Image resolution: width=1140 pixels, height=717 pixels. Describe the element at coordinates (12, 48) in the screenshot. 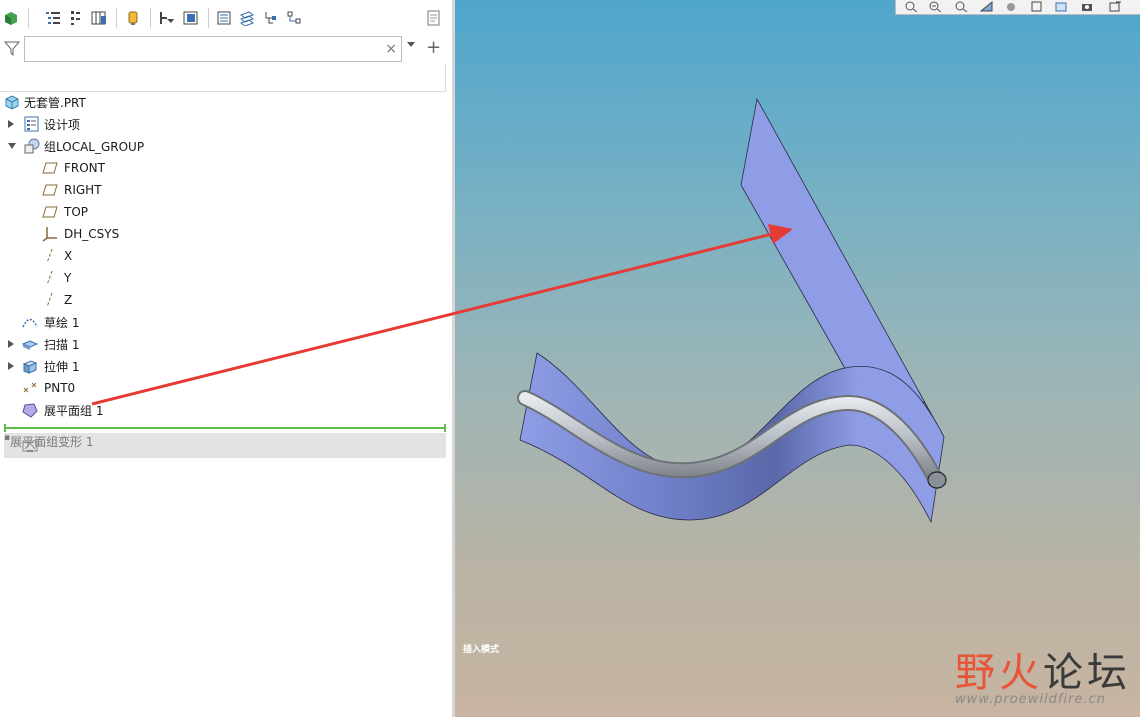

I see `funnel-icon` at that location.